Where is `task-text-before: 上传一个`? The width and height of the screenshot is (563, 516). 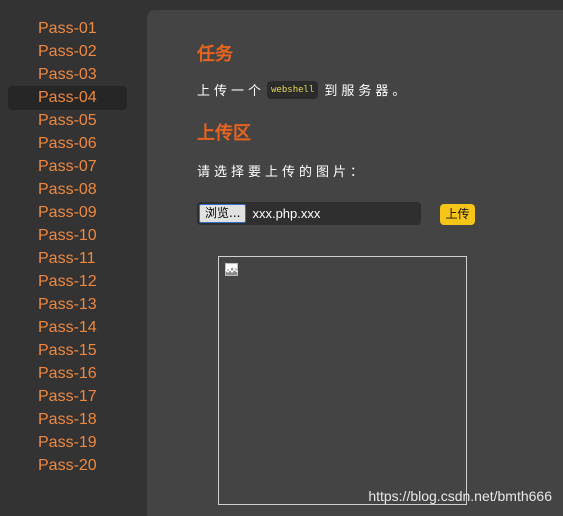
task-text-before: 上传一个 is located at coordinates (231, 91).